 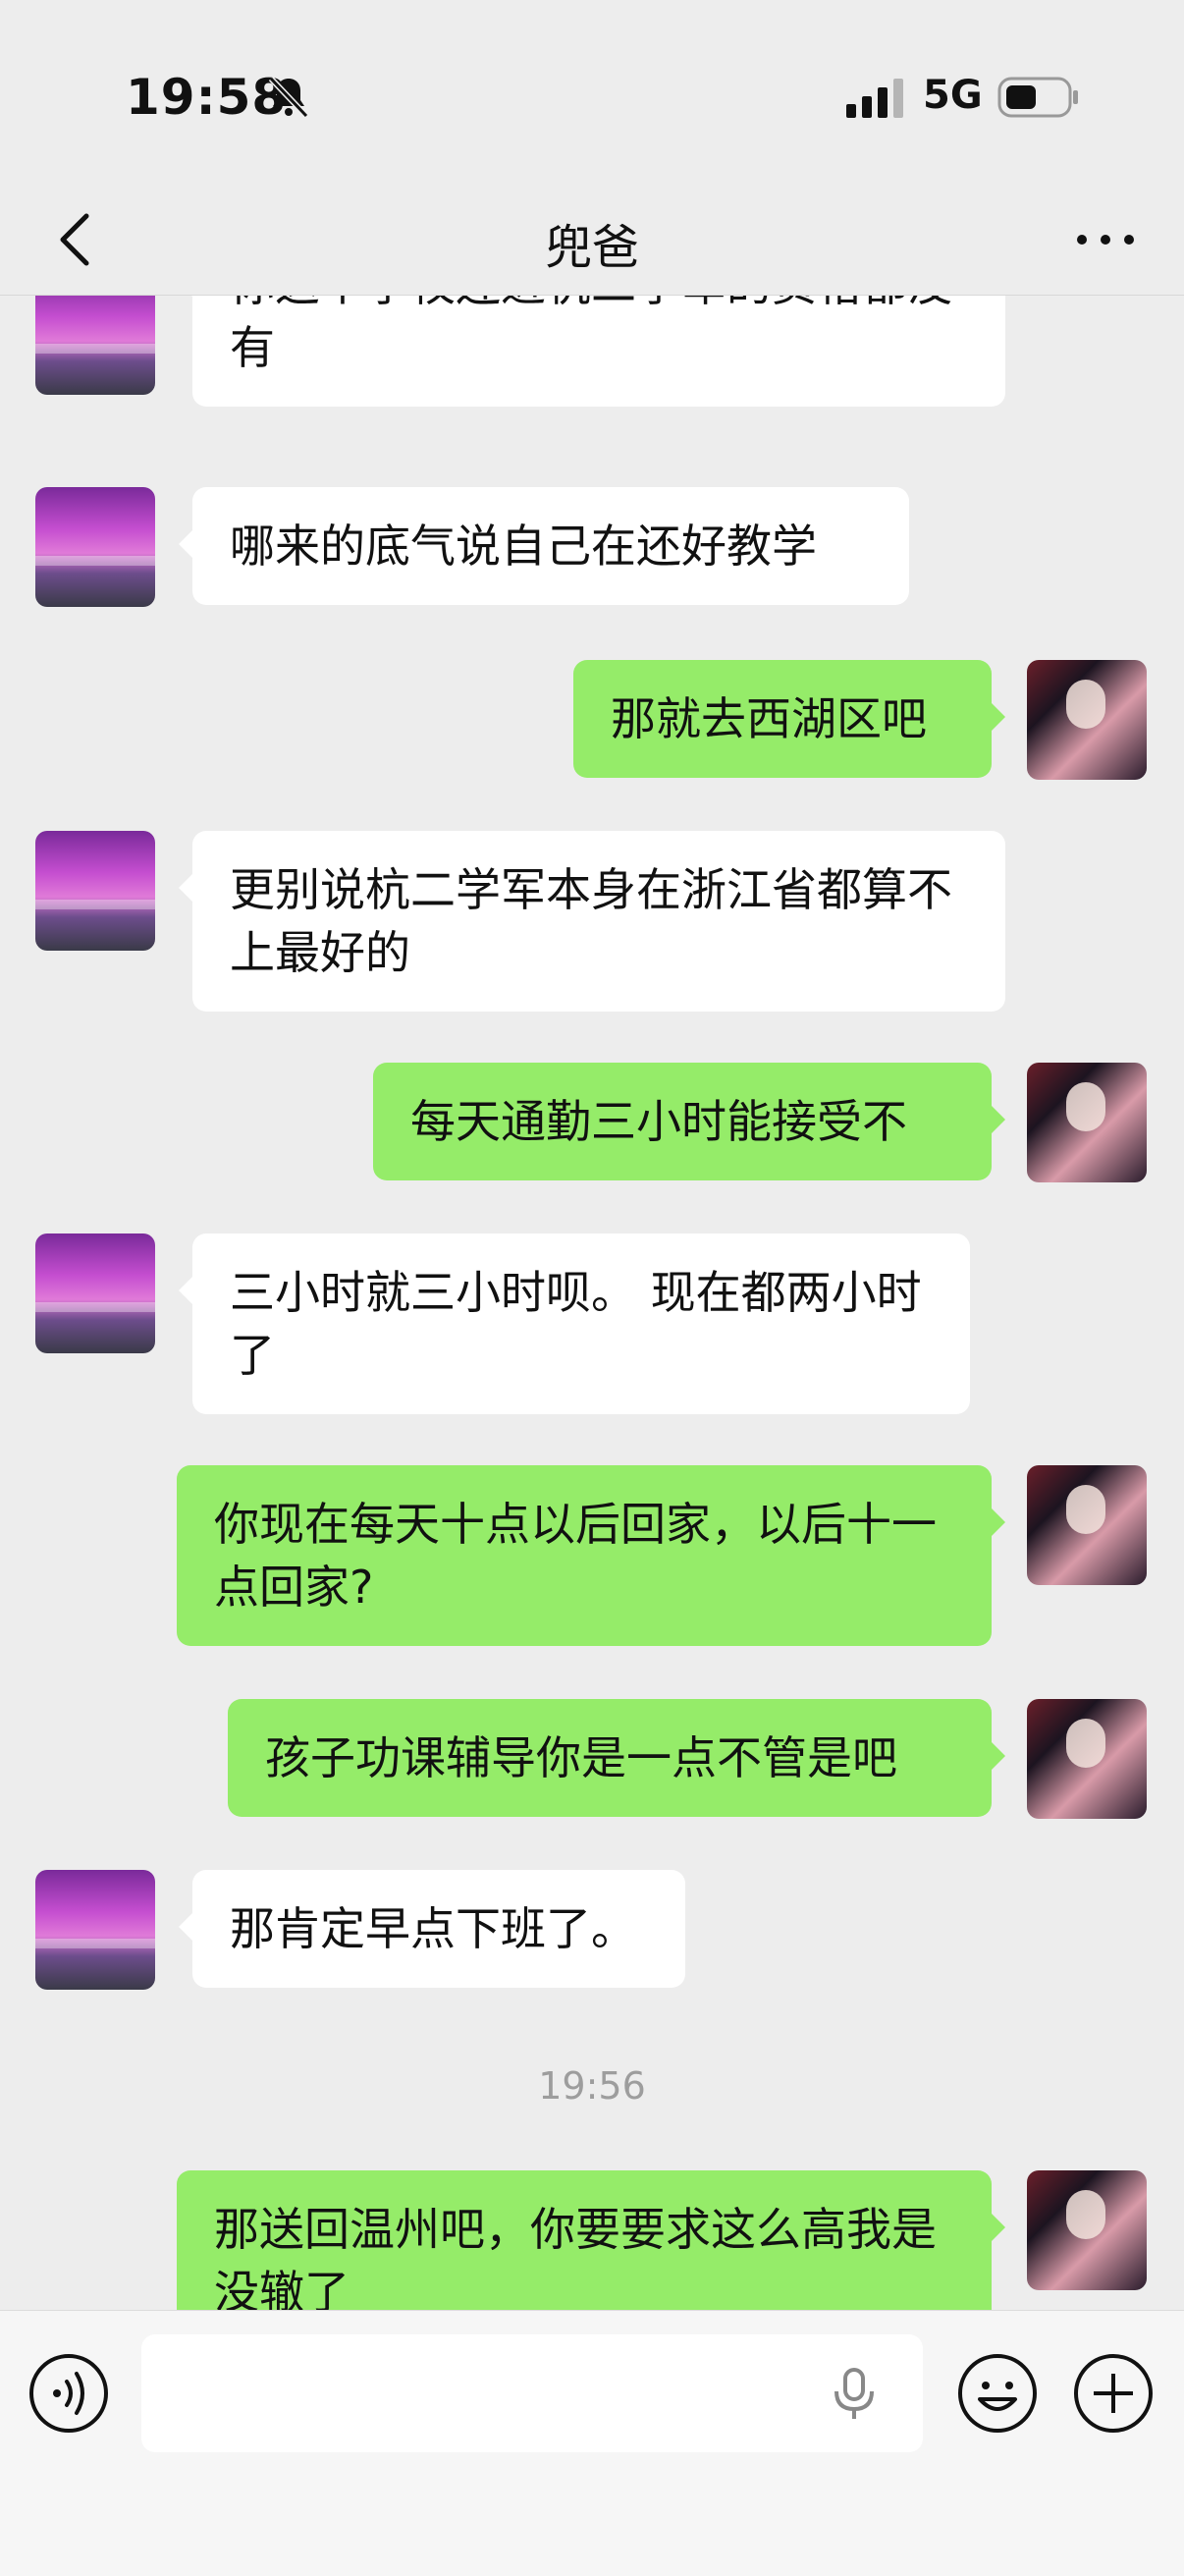 What do you see at coordinates (432, 1929) in the screenshot?
I see `message-bubble-received: 那肯定早点下班了。` at bounding box center [432, 1929].